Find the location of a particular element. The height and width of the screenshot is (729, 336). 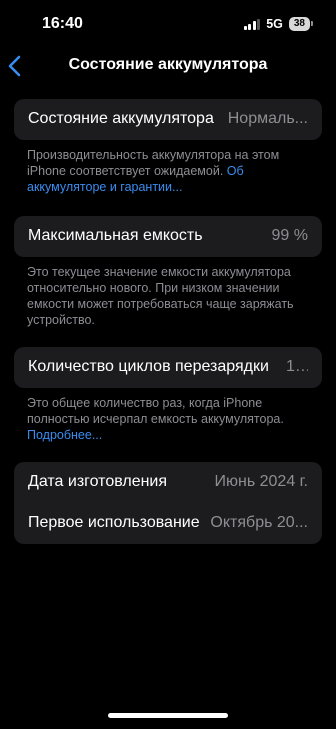

battery-icon: 38 is located at coordinates (301, 24).